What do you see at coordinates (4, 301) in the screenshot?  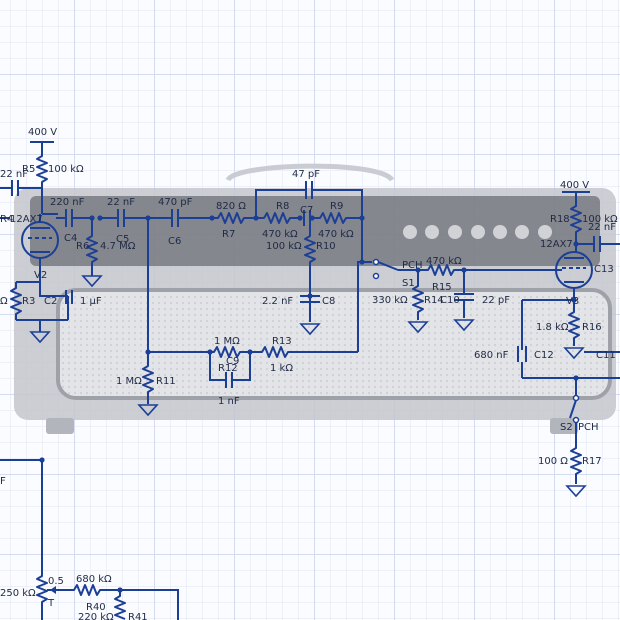 I see `label-r3-prefix: Ω` at bounding box center [4, 301].